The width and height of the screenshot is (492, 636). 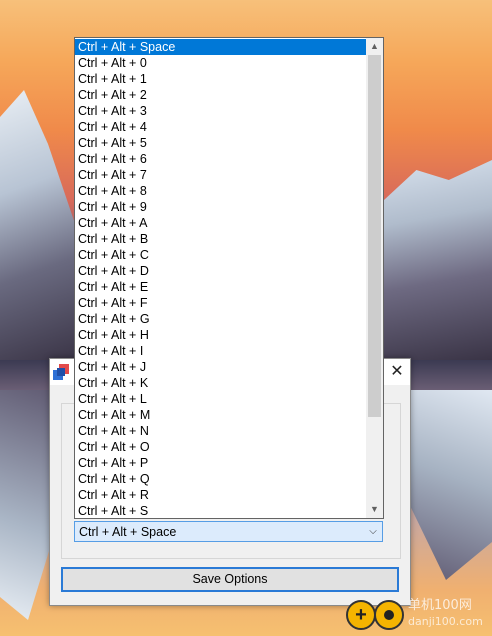 What do you see at coordinates (440, 605) in the screenshot?
I see `watermark-line1: 单机100网` at bounding box center [440, 605].